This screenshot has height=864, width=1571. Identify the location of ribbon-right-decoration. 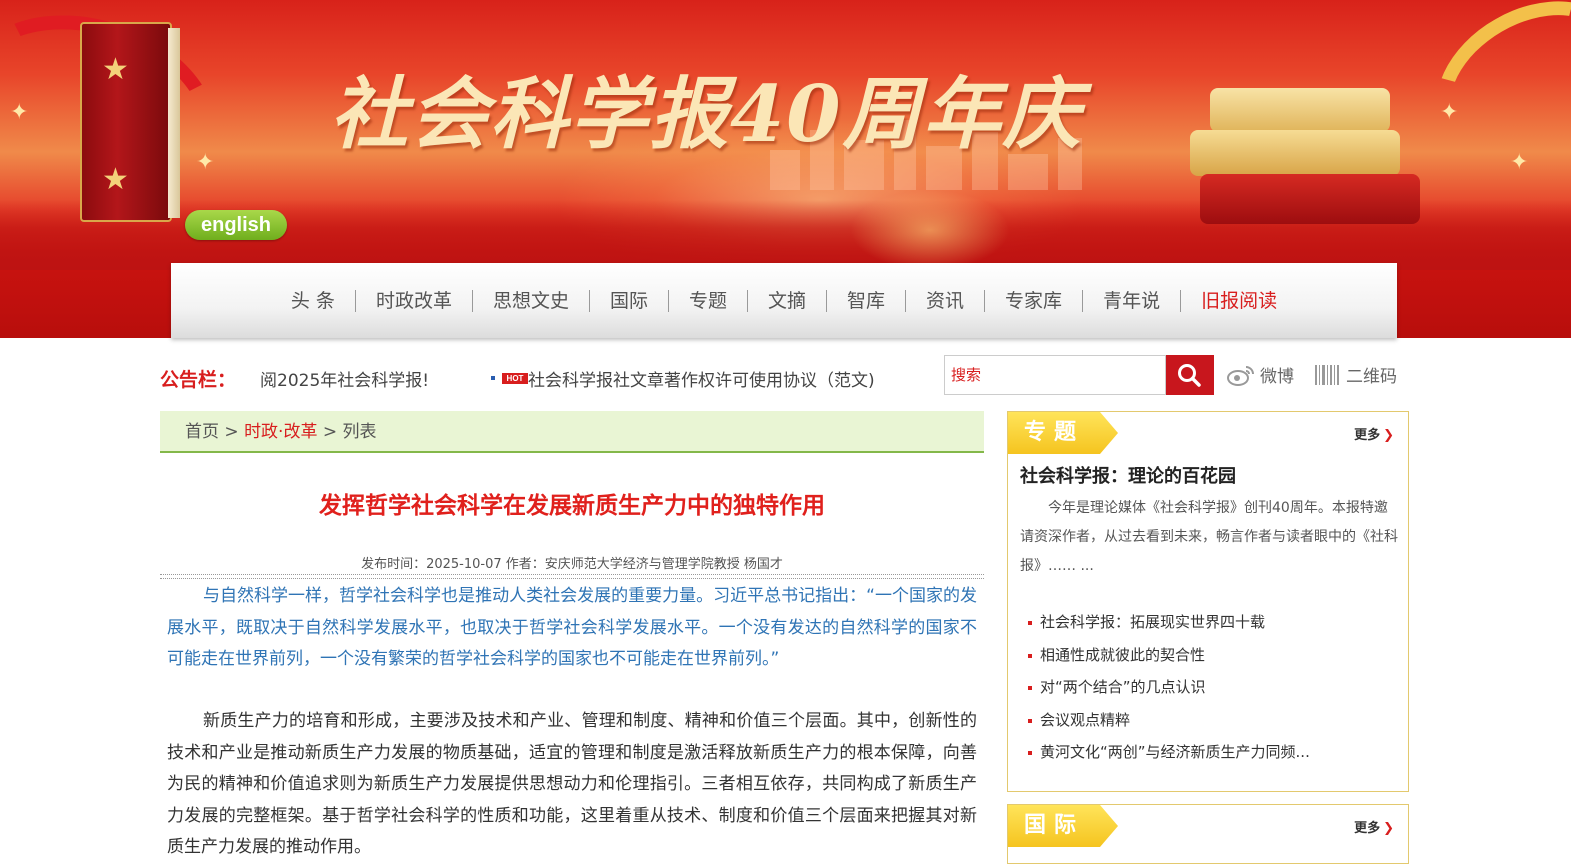
(1489, 95).